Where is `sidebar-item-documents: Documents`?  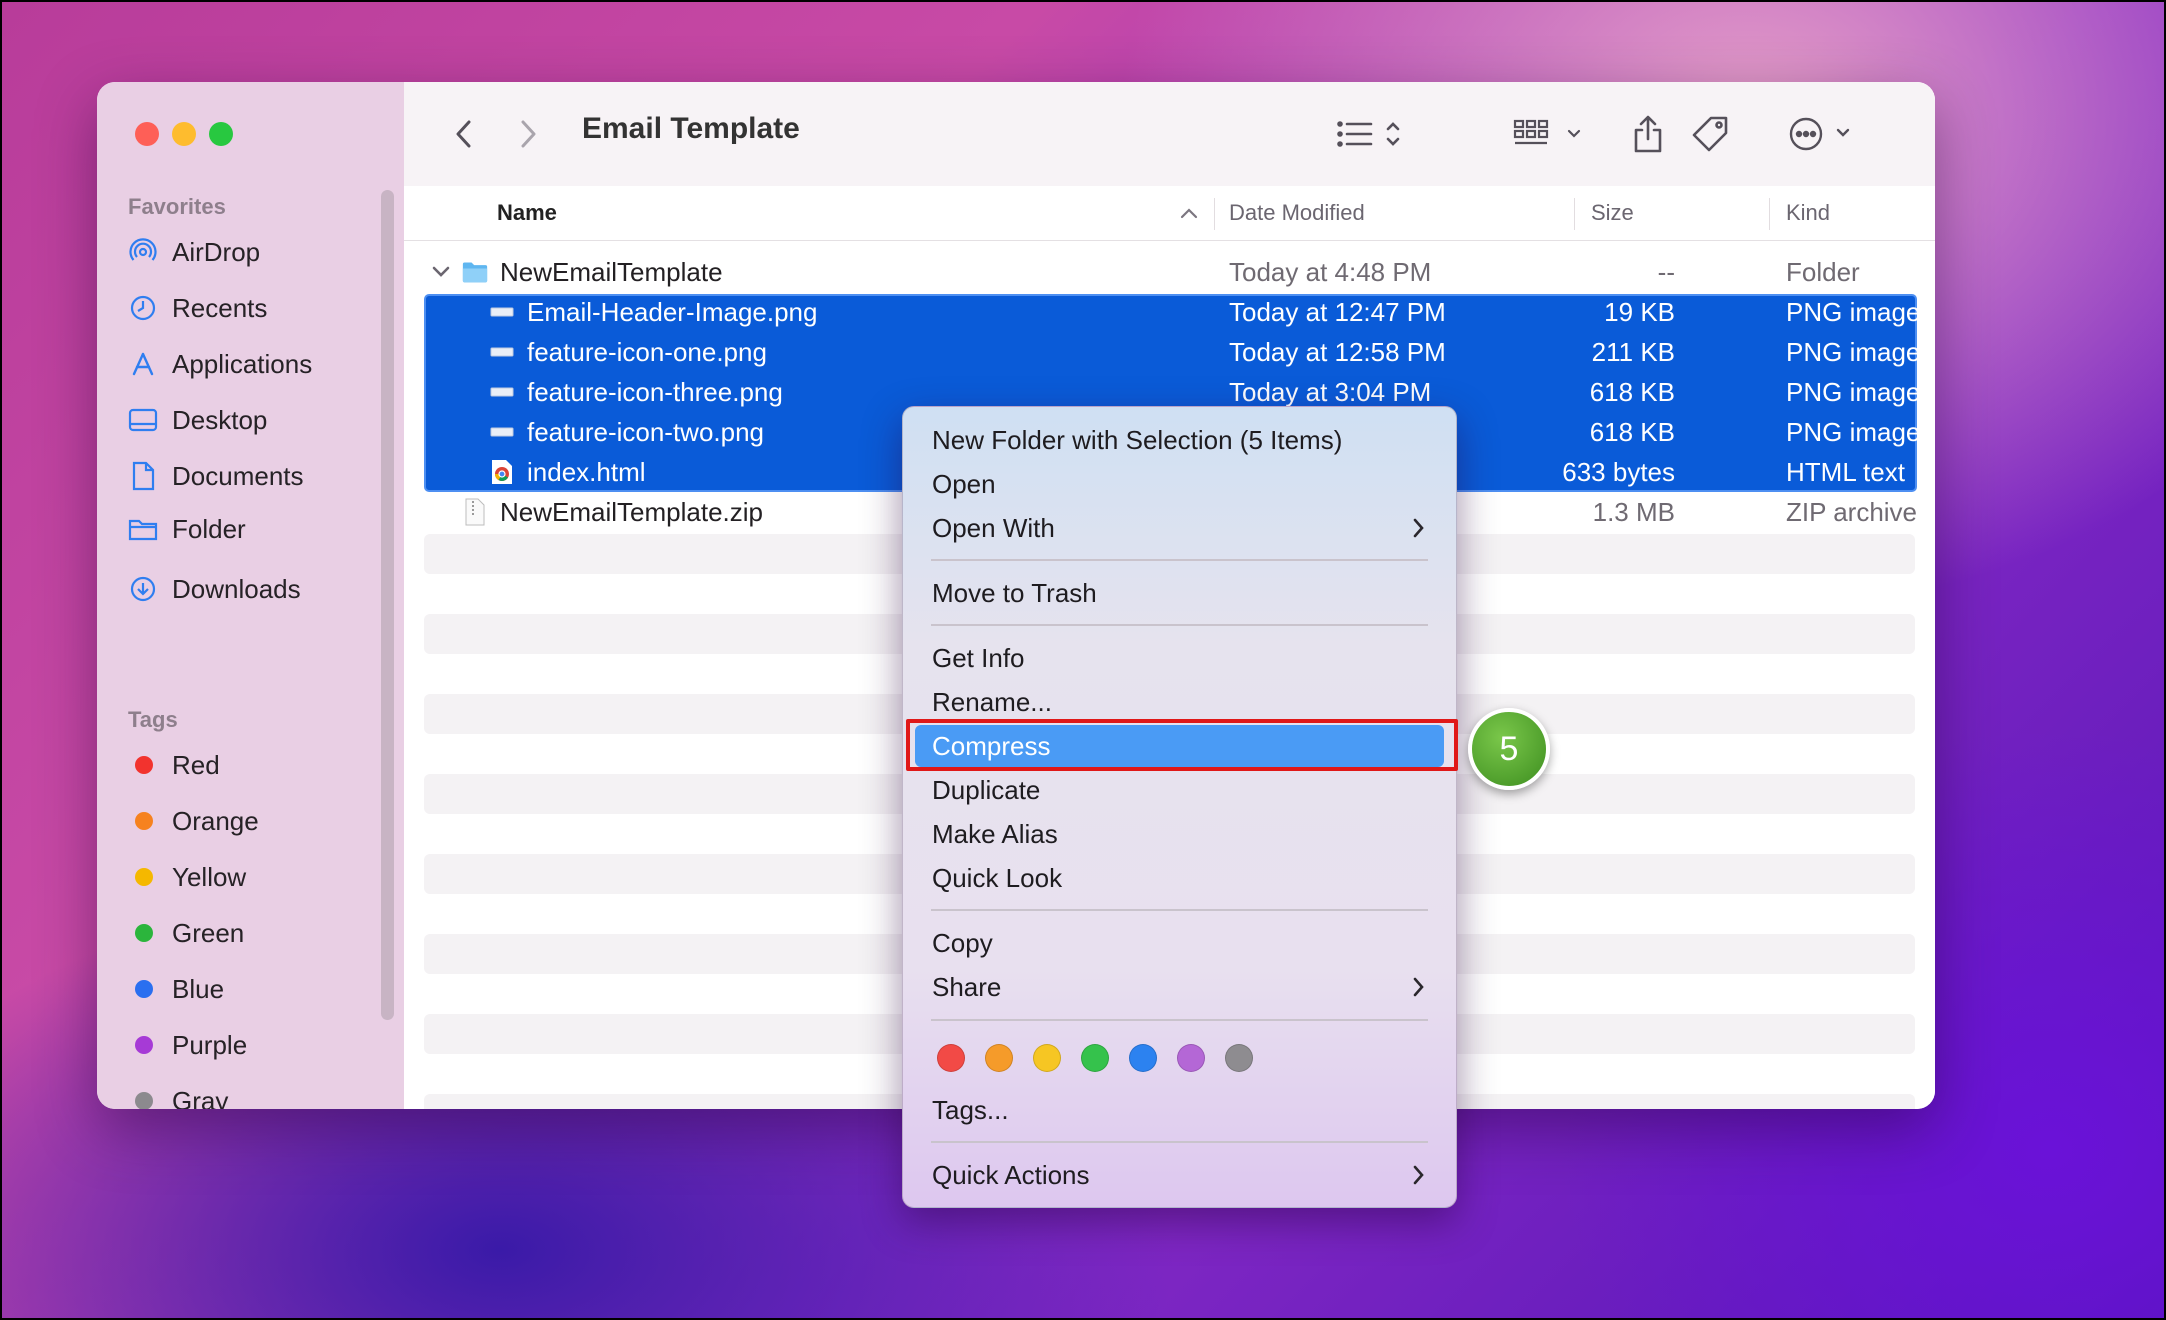
sidebar-item-documents: Documents is located at coordinates (216, 476).